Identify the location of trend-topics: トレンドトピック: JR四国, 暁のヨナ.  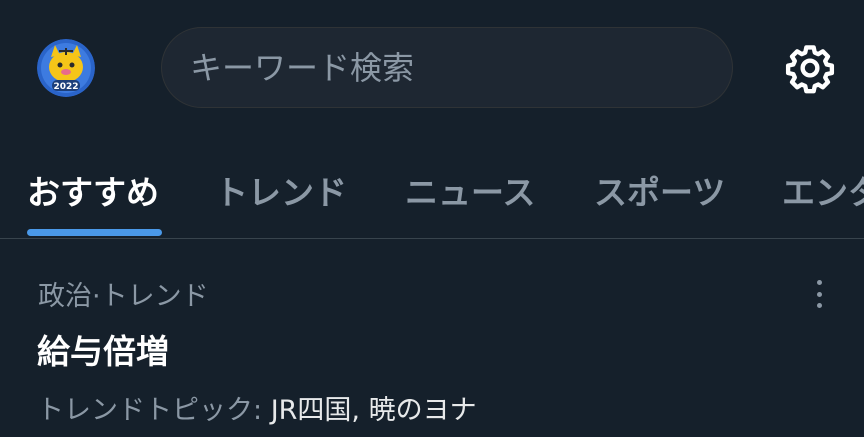
(257, 407).